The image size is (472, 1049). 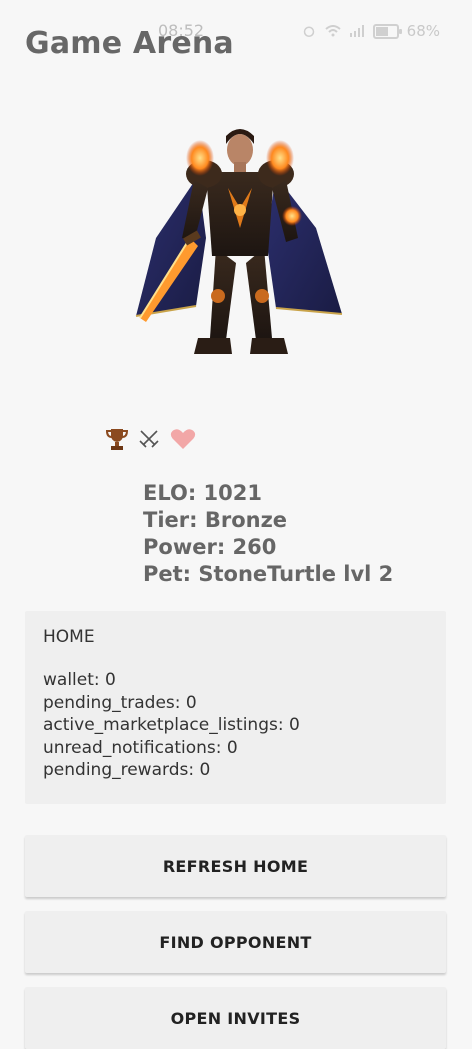 What do you see at coordinates (140, 747) in the screenshot?
I see `home-unread-notifications: unread_notifications: 0` at bounding box center [140, 747].